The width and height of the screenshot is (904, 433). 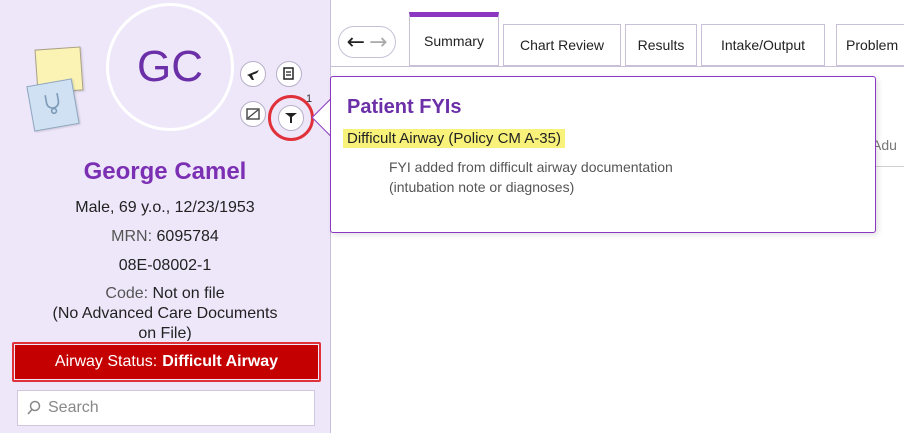 I want to click on avatar: GC, so click(x=170, y=67).